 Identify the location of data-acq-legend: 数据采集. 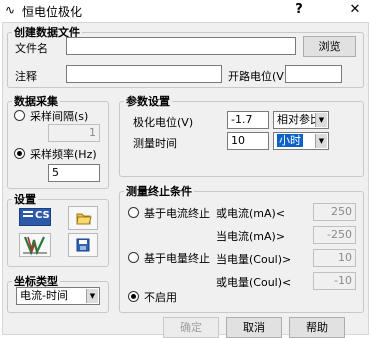
(36, 101).